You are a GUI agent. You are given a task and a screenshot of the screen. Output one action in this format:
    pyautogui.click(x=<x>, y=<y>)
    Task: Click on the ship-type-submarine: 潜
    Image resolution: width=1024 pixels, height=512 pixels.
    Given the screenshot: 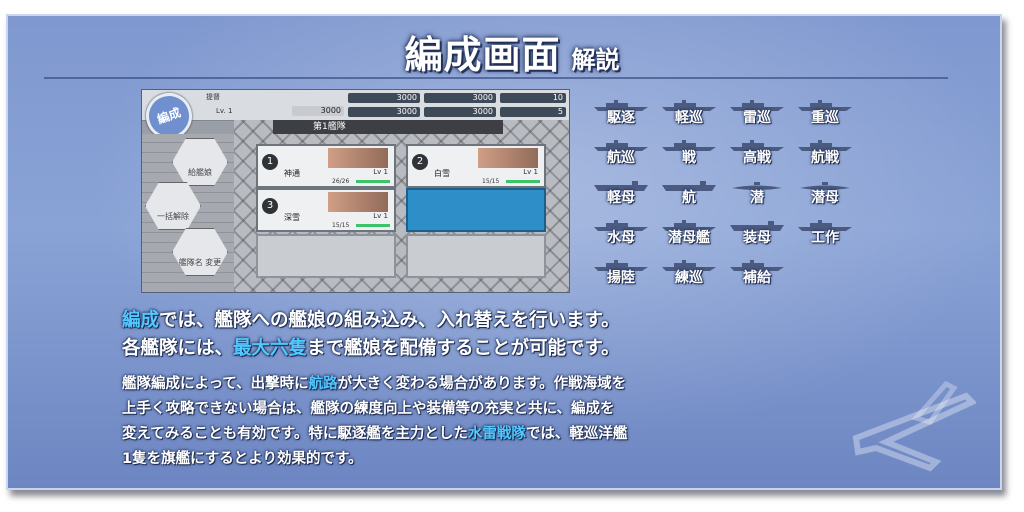 What is the action you would take?
    pyautogui.click(x=757, y=192)
    